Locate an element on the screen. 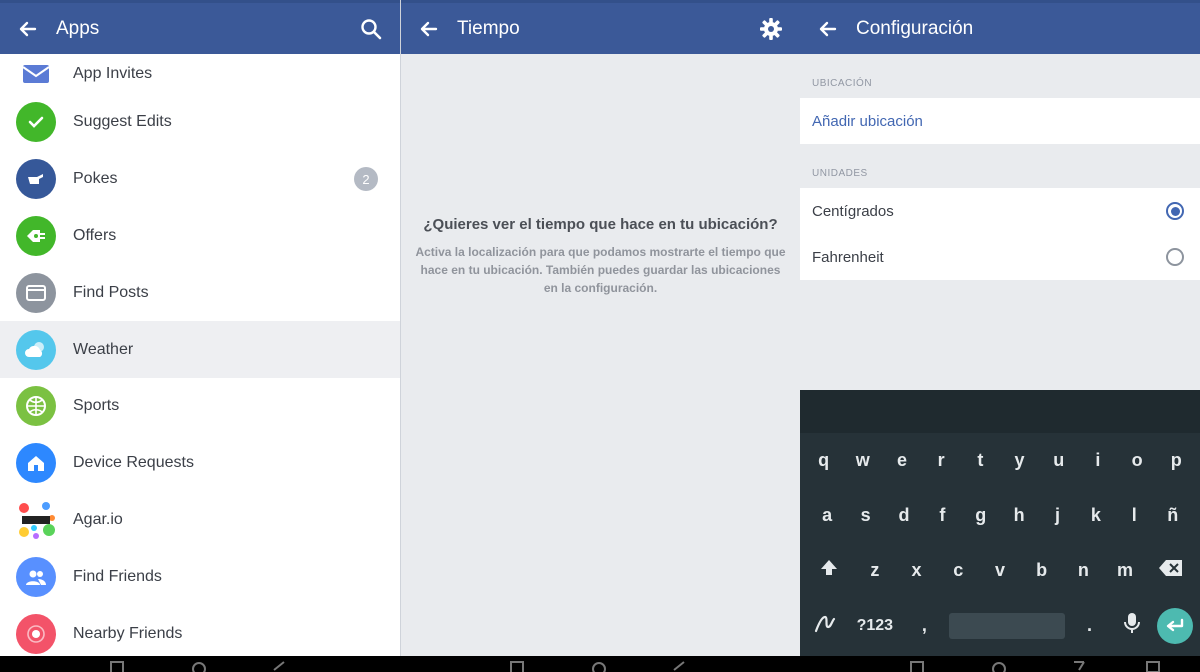 The width and height of the screenshot is (1200, 672). offer-tag-icon is located at coordinates (36, 235).